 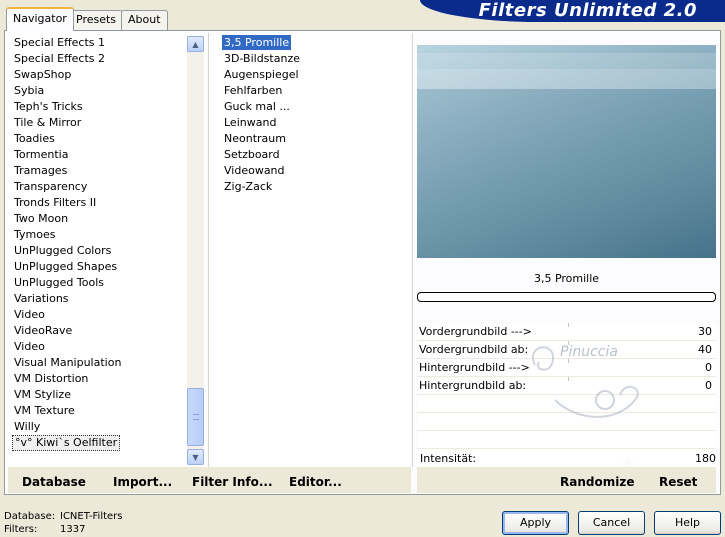 What do you see at coordinates (687, 523) in the screenshot?
I see `help-button: Help` at bounding box center [687, 523].